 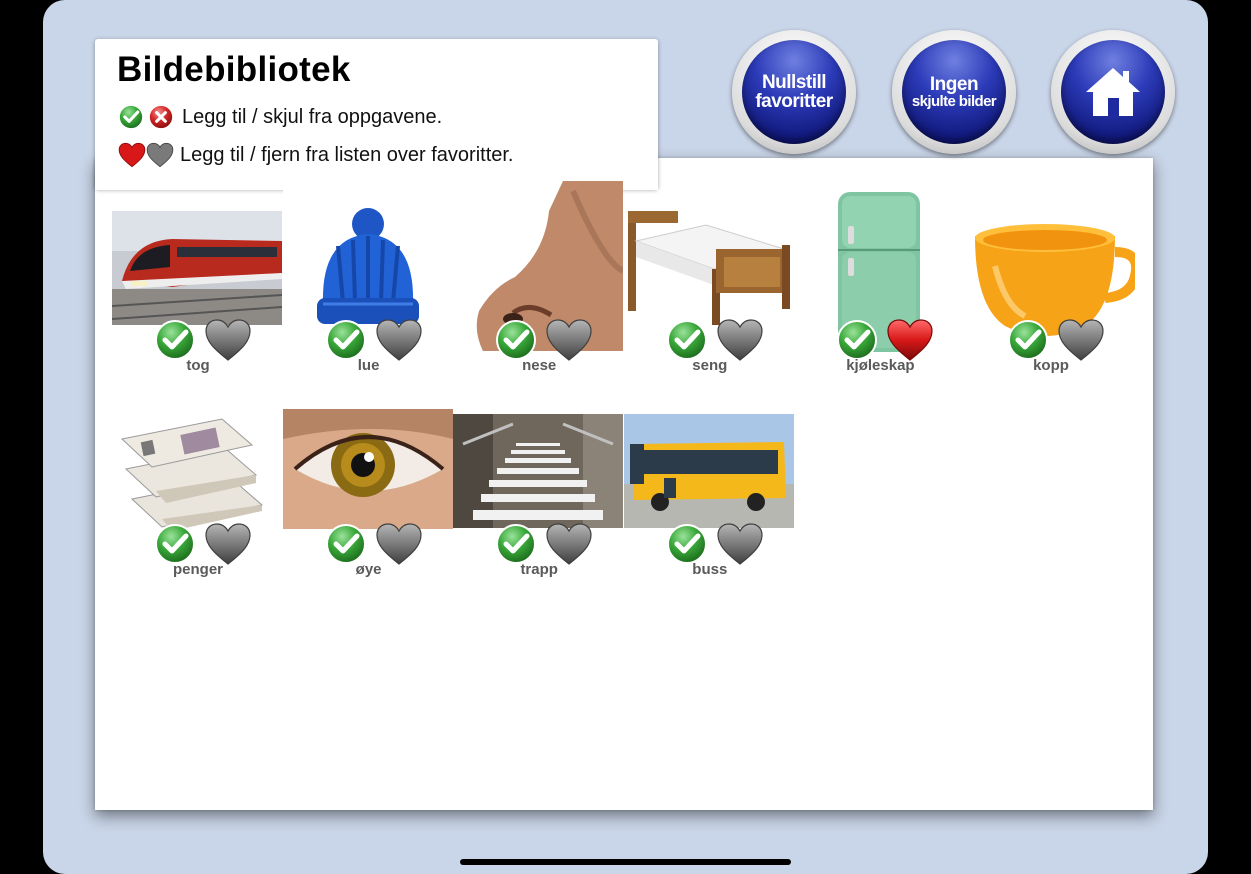 I want to click on image-label: øye, so click(x=368, y=569).